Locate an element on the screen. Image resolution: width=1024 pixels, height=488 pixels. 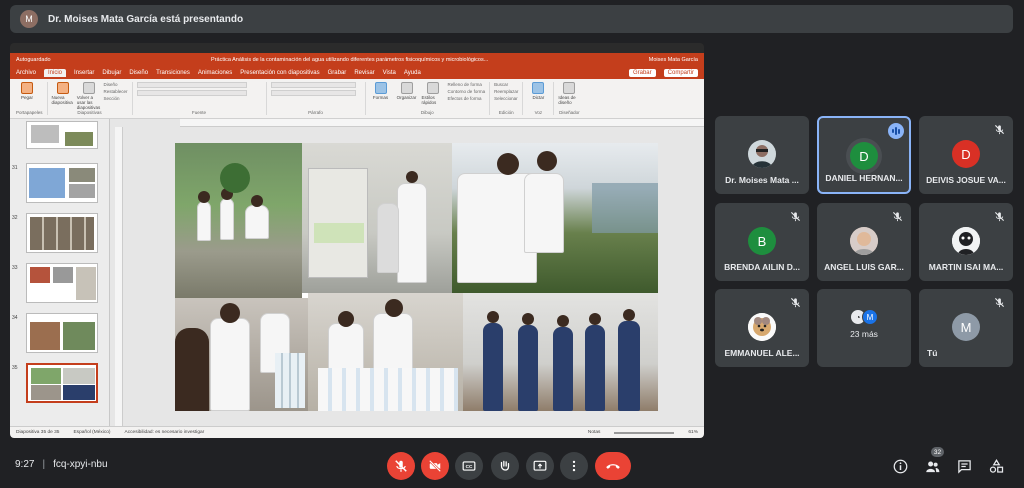
activities-icon is located at coordinates (996, 465).